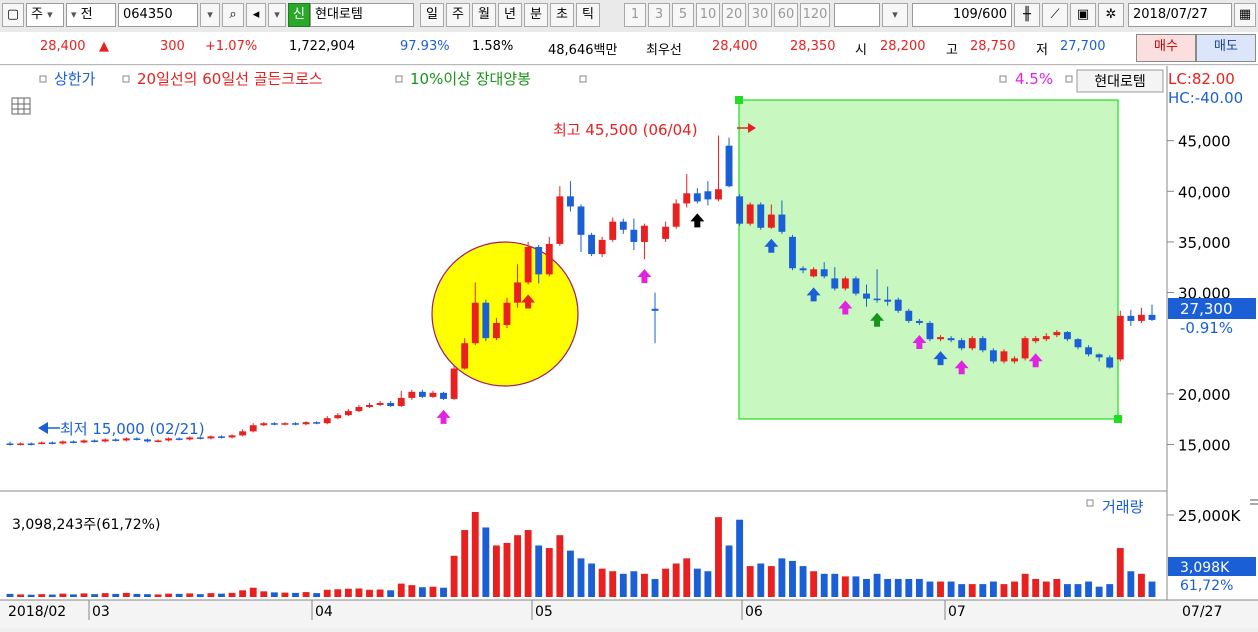 This screenshot has height=632, width=1258. Describe the element at coordinates (683, 15) in the screenshot. I see `interval-5: 5` at that location.